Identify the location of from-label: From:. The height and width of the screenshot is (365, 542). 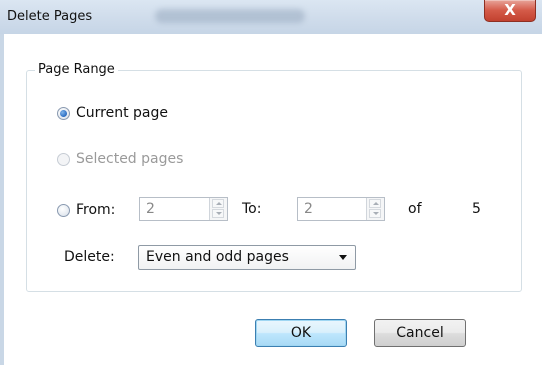
(96, 210).